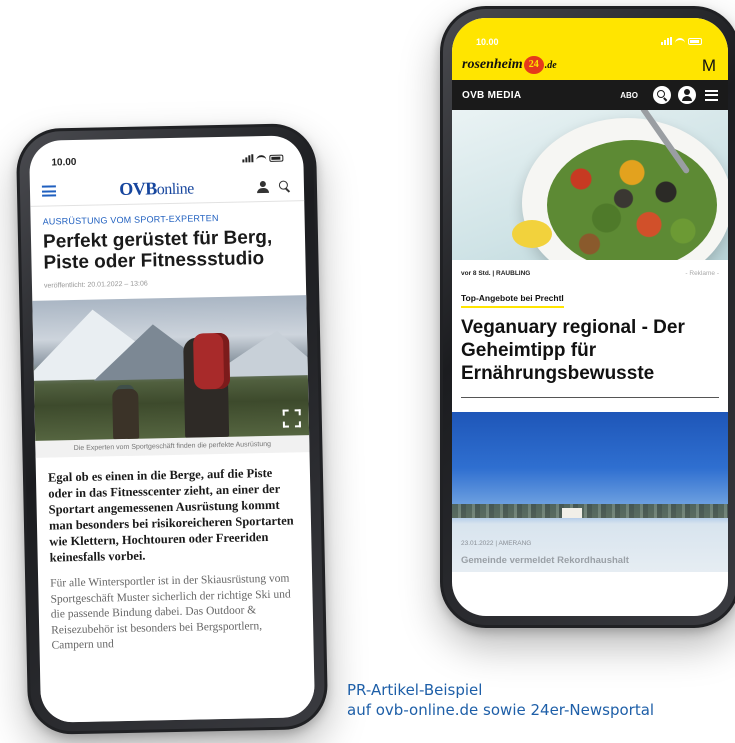  I want to click on status-bar: 10.00, so click(166, 156).